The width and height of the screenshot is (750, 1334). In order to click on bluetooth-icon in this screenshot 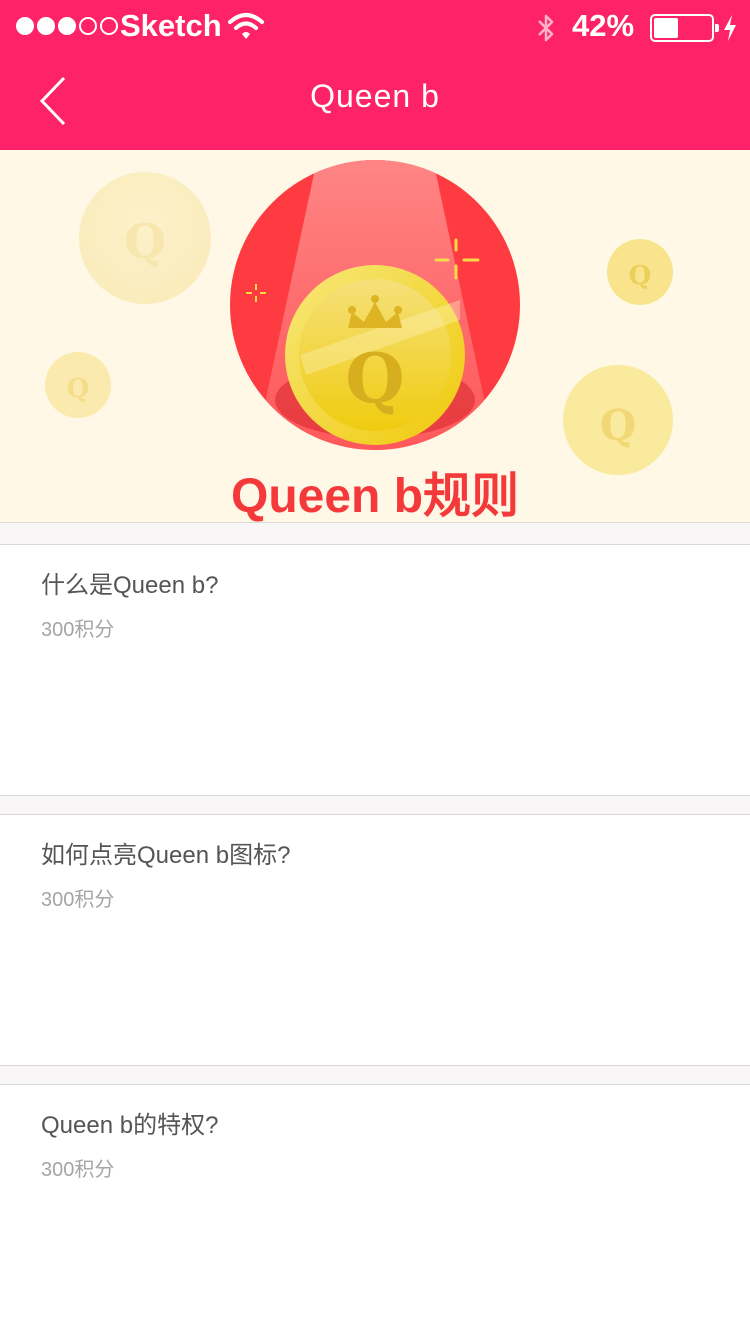, I will do `click(546, 28)`.